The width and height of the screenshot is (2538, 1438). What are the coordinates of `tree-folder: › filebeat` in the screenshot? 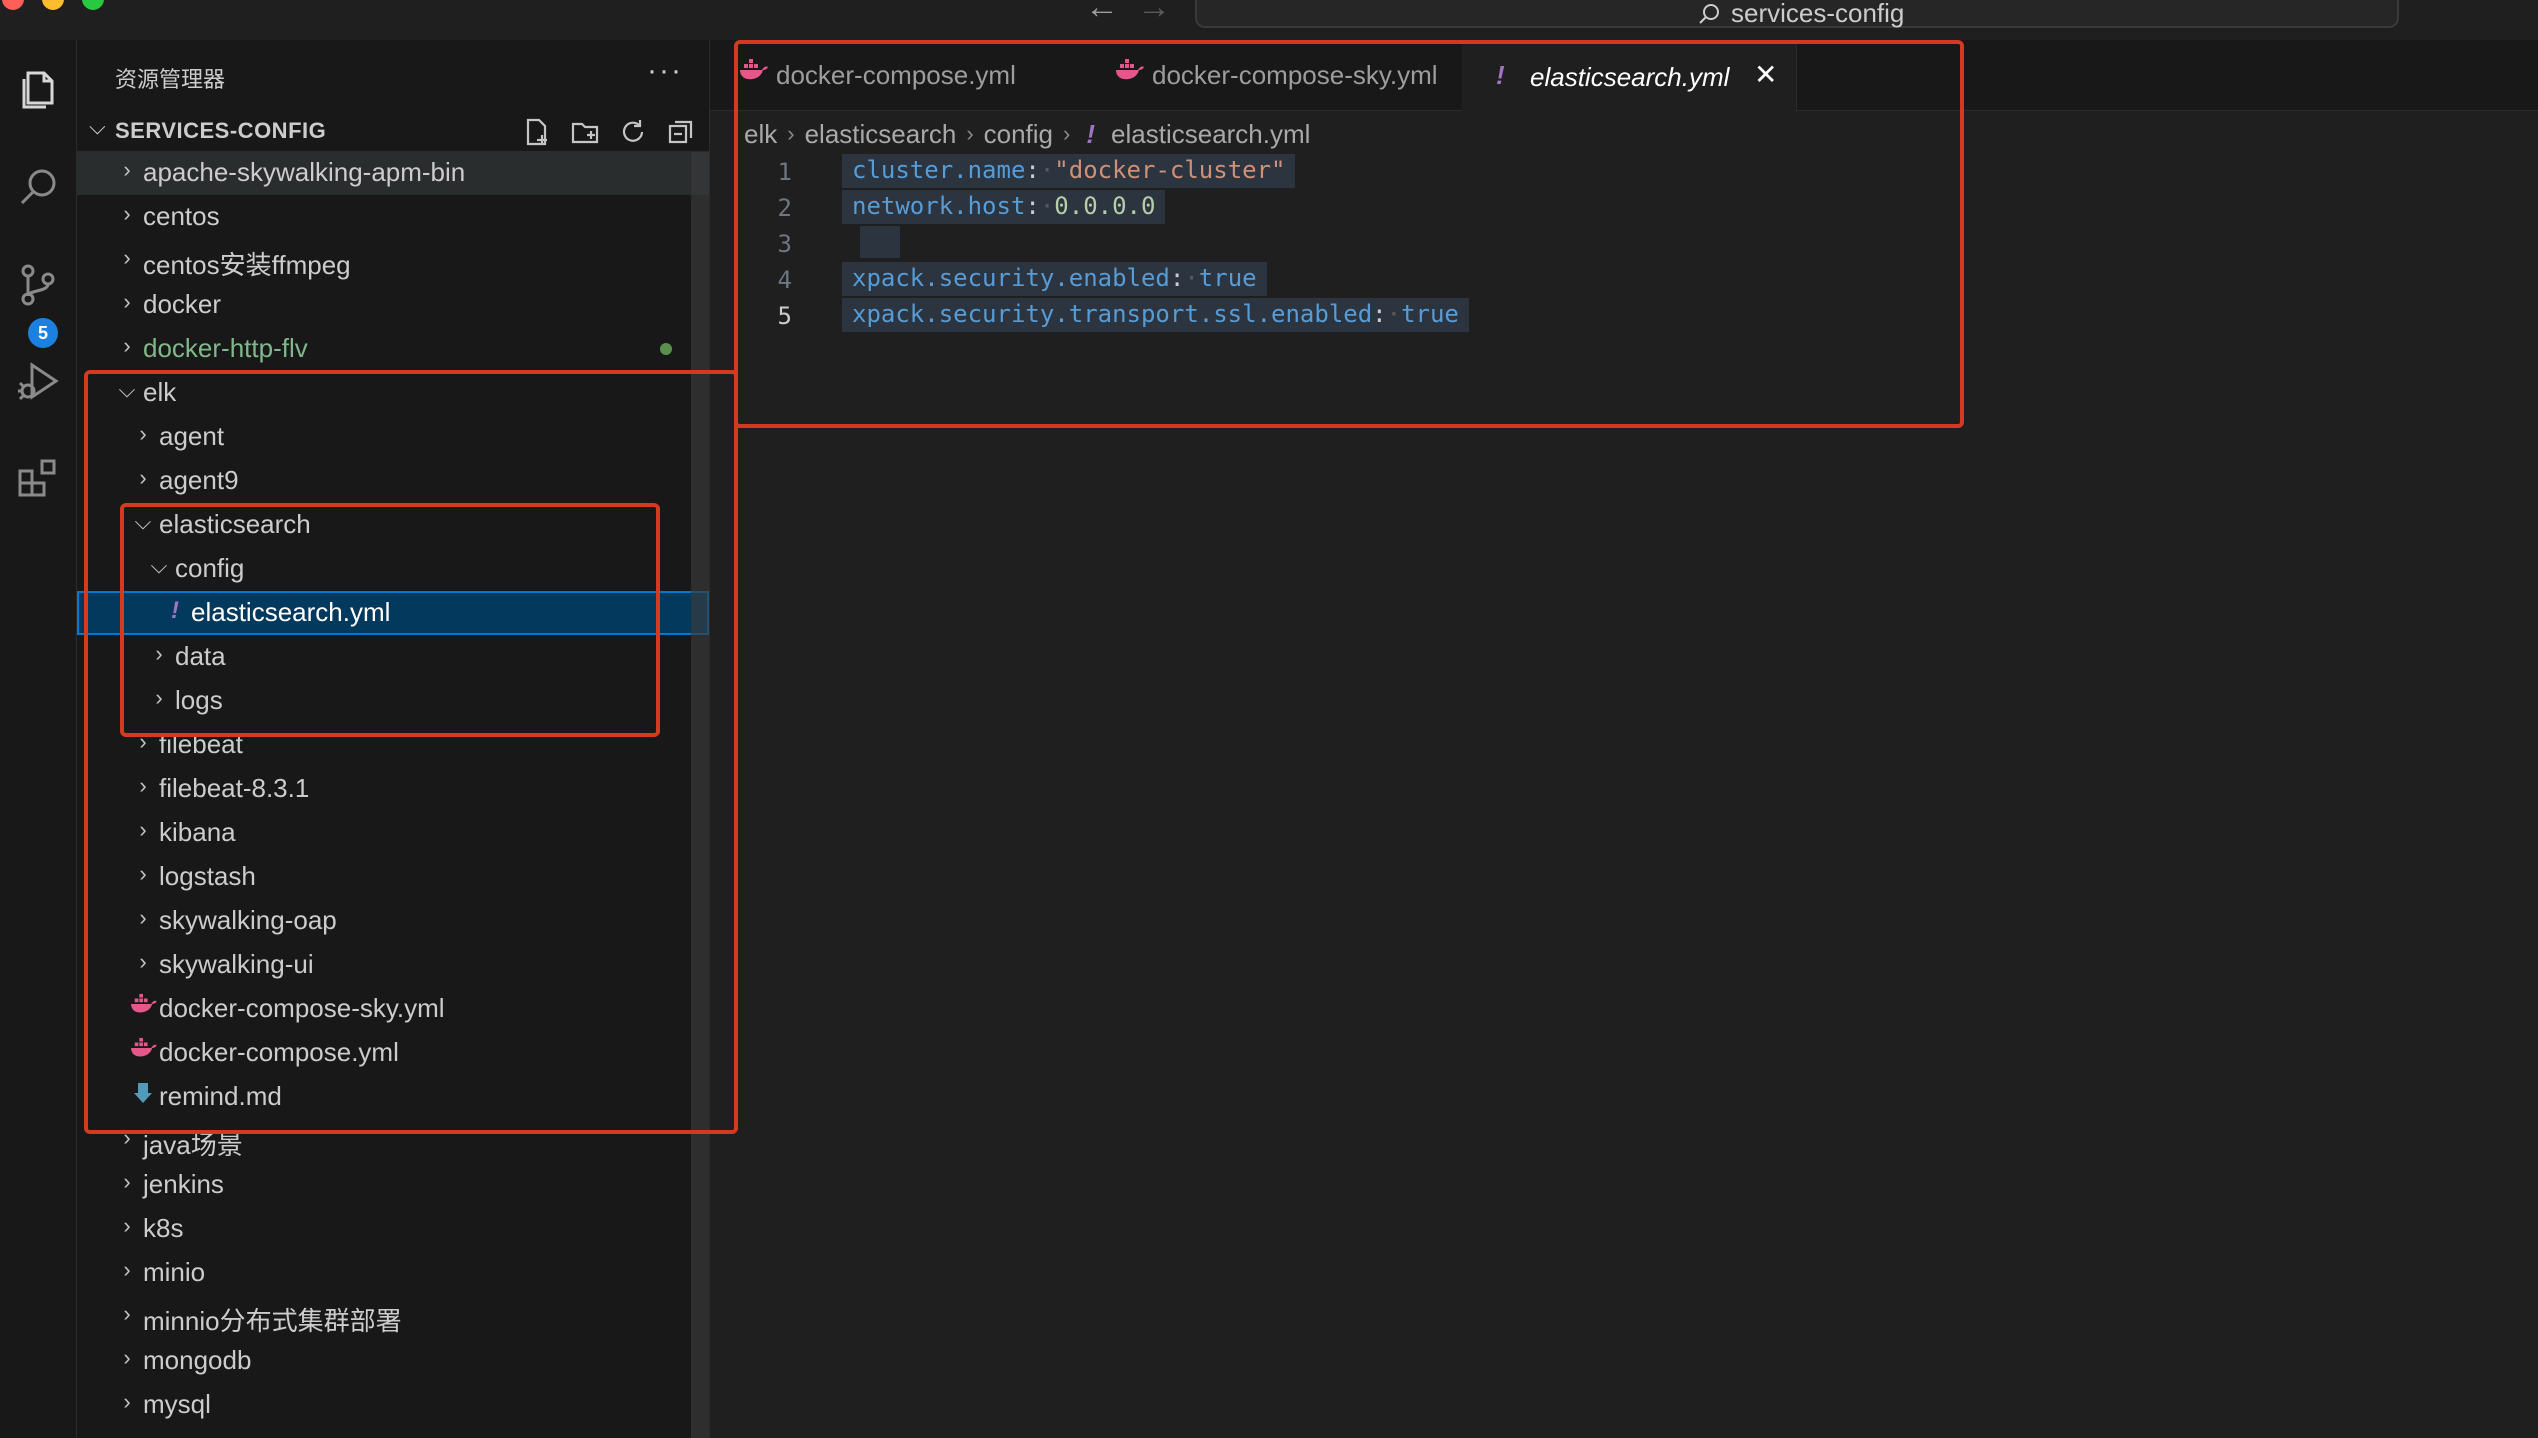 It's located at (393, 745).